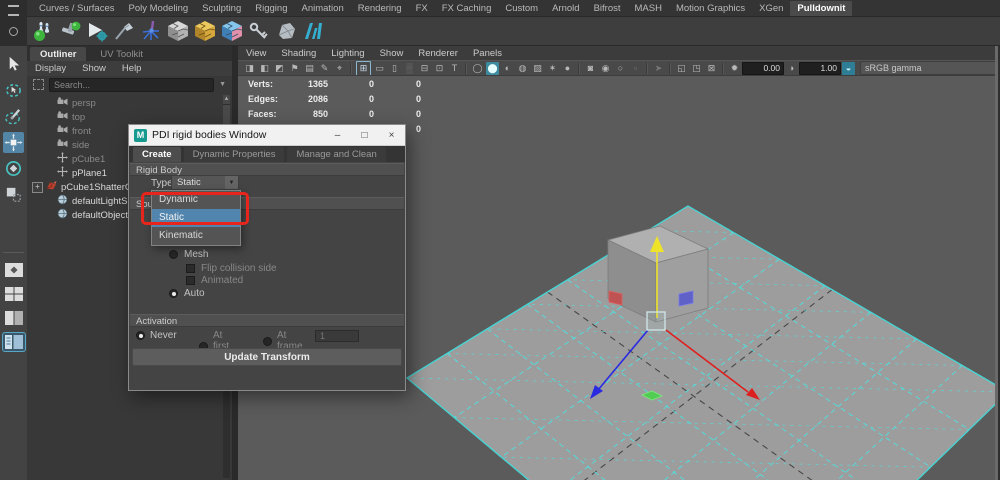 This screenshot has width=1000, height=480. Describe the element at coordinates (492, 68) in the screenshot. I see `smooth-shade-icon: ⬤` at that location.